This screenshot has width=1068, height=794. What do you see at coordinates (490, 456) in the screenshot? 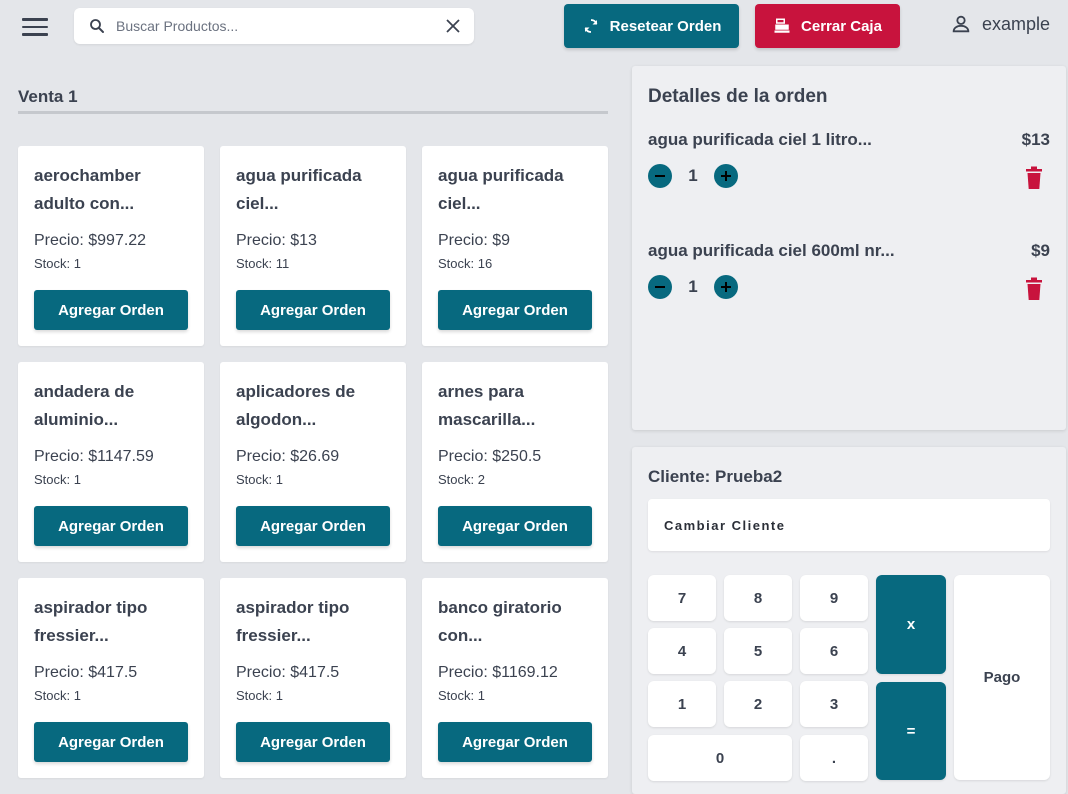
I see `product-price: Precio: $250.5` at bounding box center [490, 456].